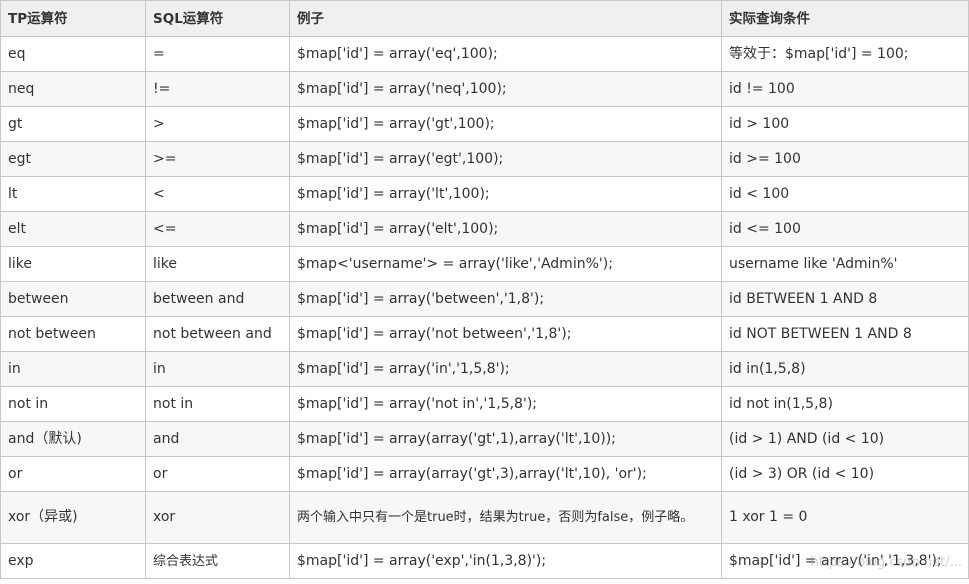 This screenshot has width=969, height=584. Describe the element at coordinates (73, 18) in the screenshot. I see `header-tp-operator: TP运算符` at that location.